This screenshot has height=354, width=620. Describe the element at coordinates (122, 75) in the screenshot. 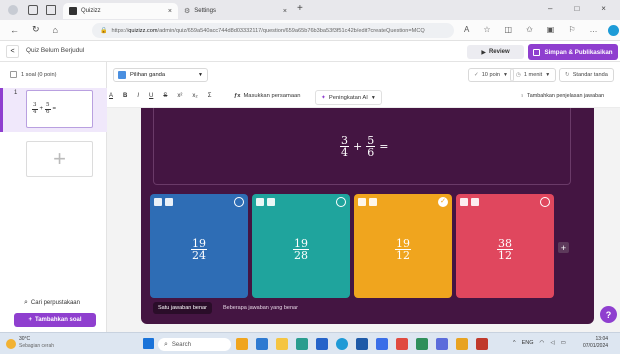

I see `multiple-choice-icon` at that location.